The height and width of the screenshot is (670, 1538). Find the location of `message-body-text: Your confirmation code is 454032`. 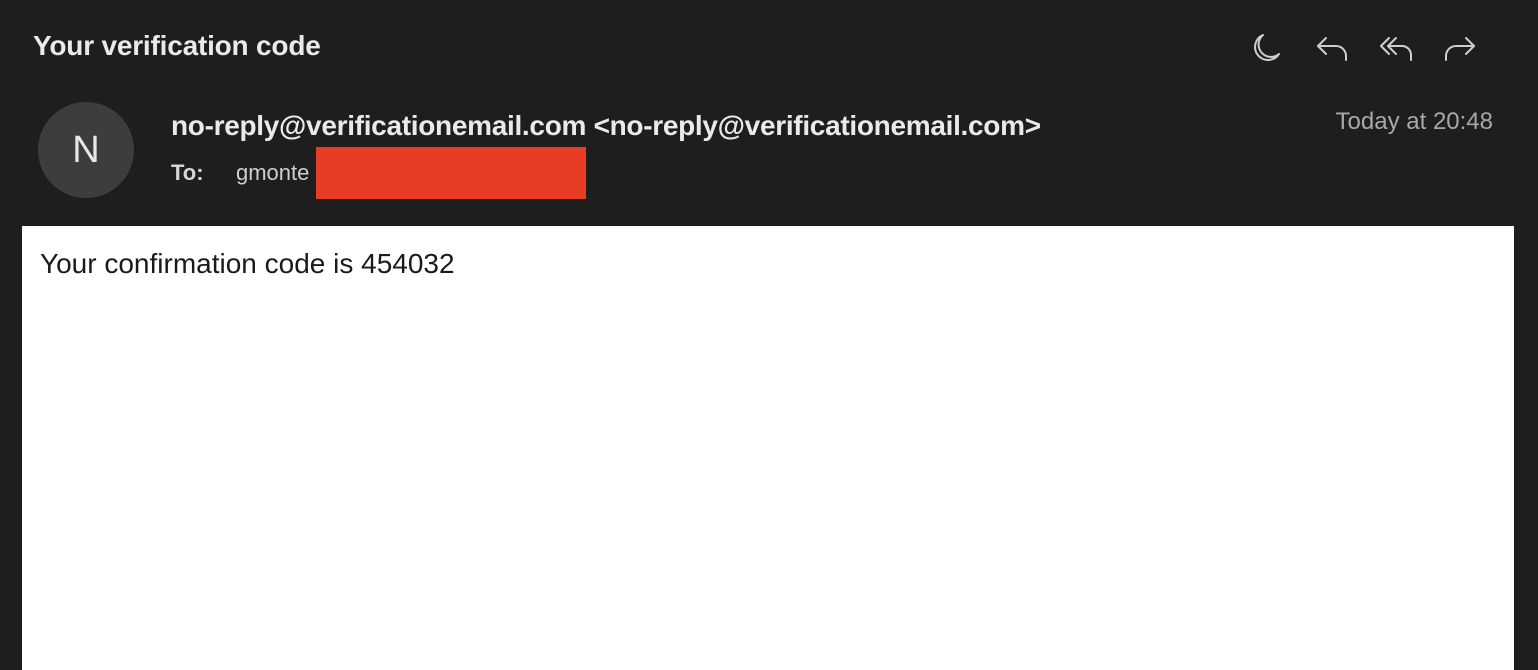

message-body-text: Your confirmation code is 454032 is located at coordinates (247, 263).